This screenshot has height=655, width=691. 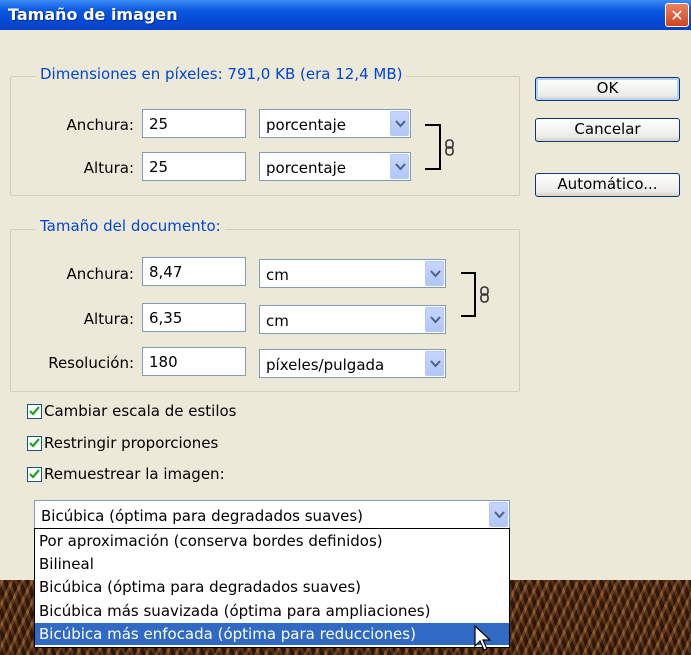 I want to click on doc-height-unit-value: cm, so click(x=277, y=321).